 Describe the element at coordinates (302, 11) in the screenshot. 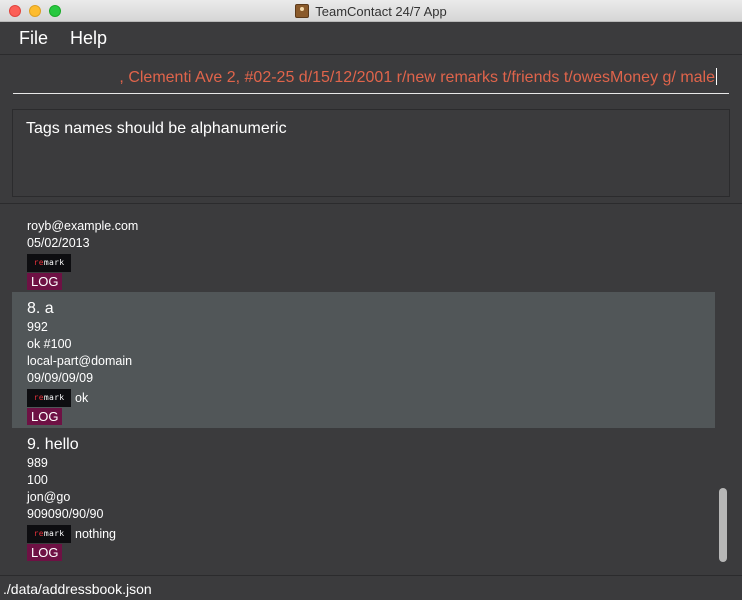

I see `app-icon` at that location.